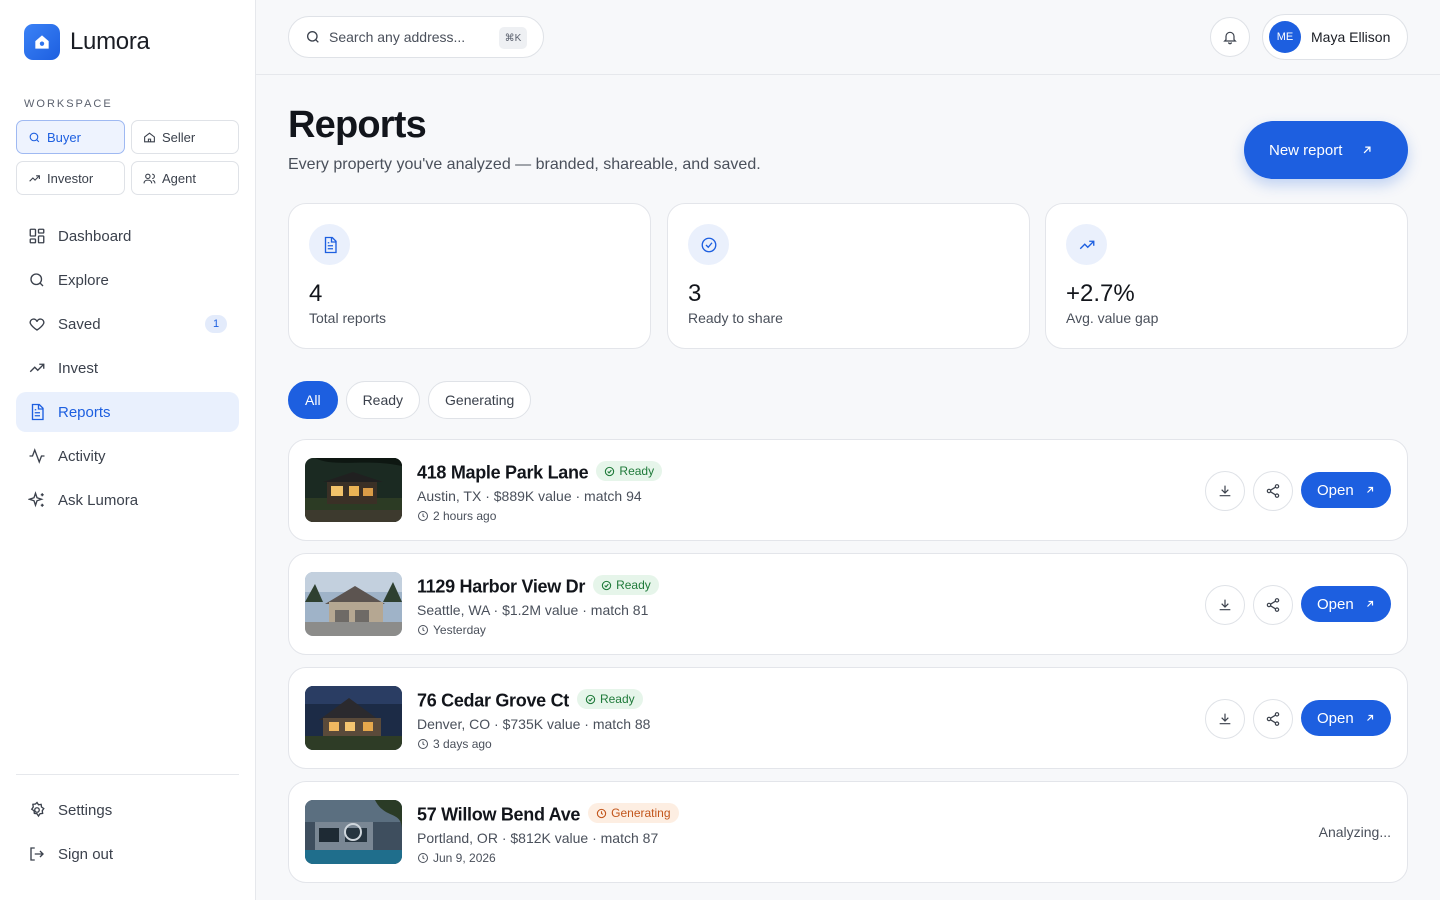 The height and width of the screenshot is (900, 1440). I want to click on saved-count-badge: 1, so click(216, 324).